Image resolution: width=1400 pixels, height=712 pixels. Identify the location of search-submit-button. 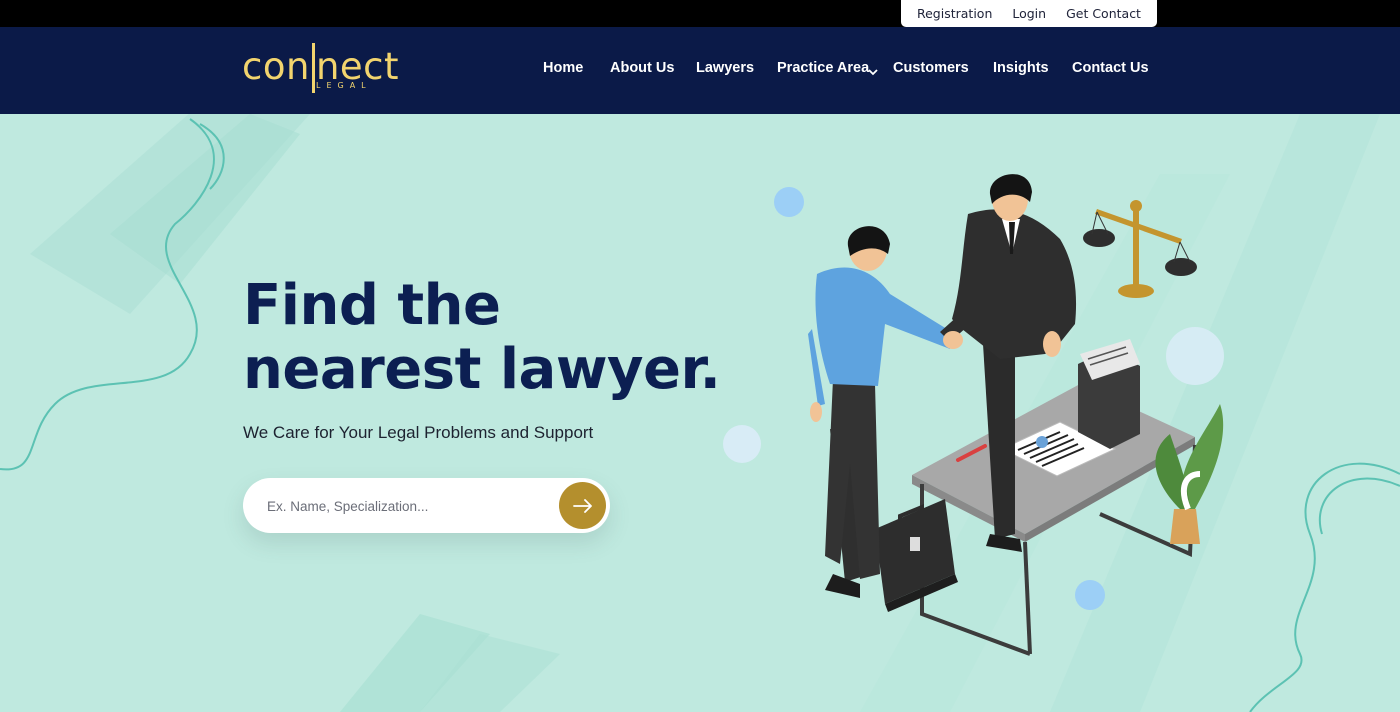
(582, 505).